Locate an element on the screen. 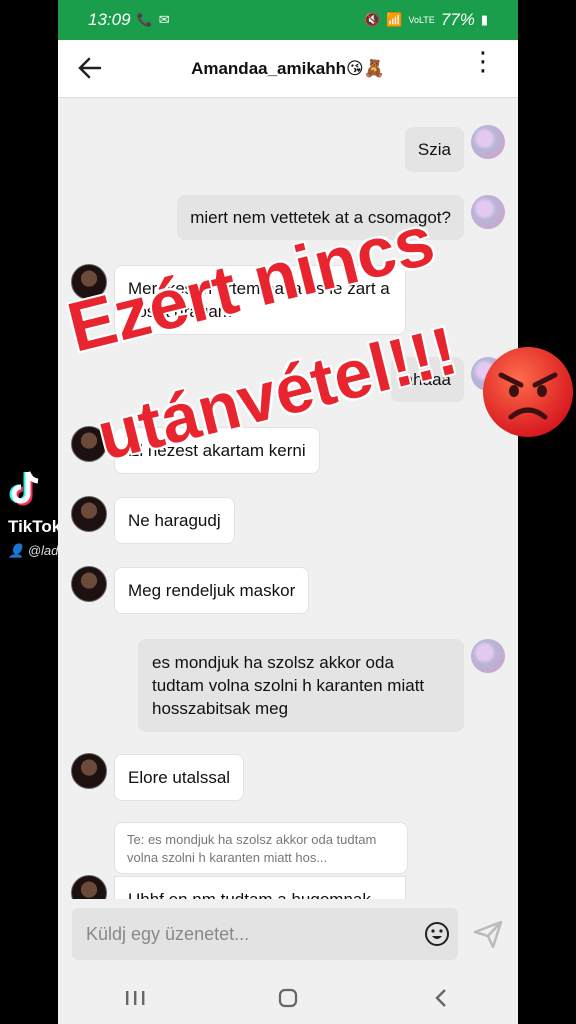 Image resolution: width=576 pixels, height=1024 pixels. home-button is located at coordinates (288, 998).